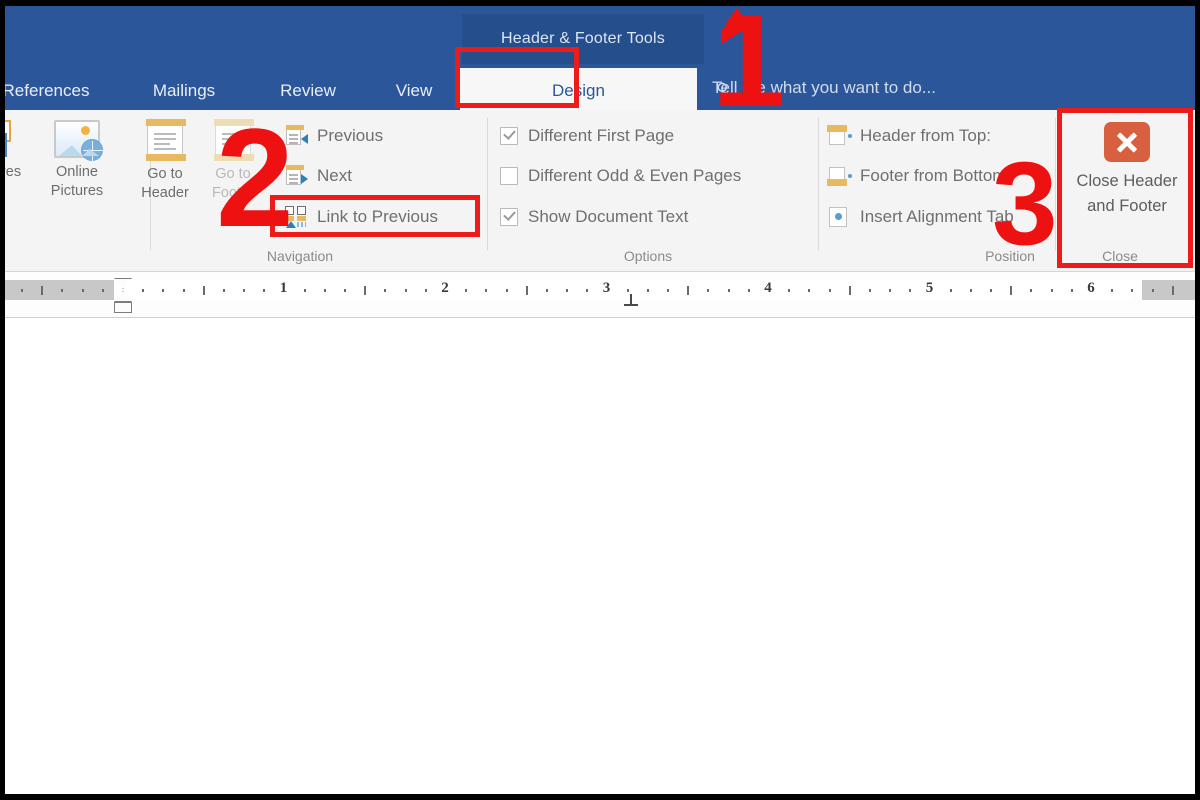  Describe the element at coordinates (1127, 142) in the screenshot. I see `close-x-icon` at that location.